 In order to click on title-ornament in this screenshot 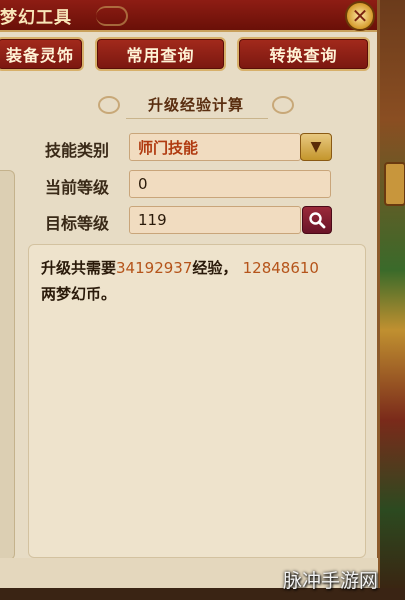, I will do `click(112, 16)`.